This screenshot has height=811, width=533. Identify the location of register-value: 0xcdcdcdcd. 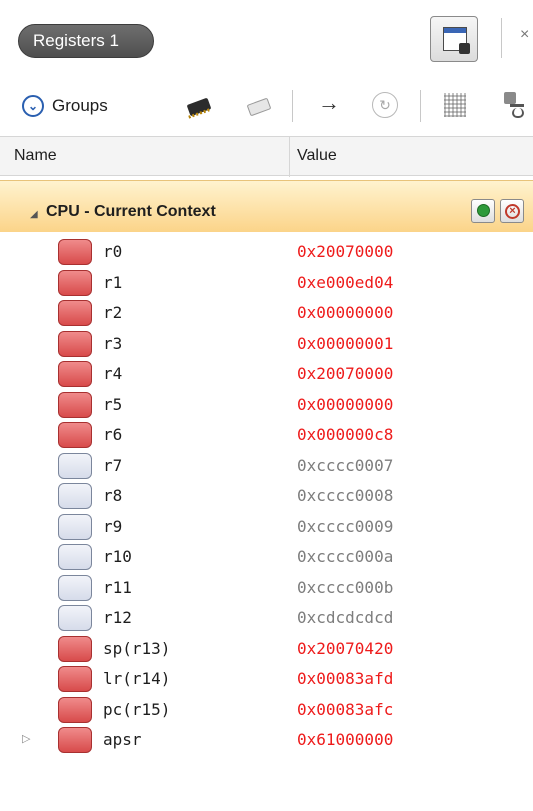
(345, 617).